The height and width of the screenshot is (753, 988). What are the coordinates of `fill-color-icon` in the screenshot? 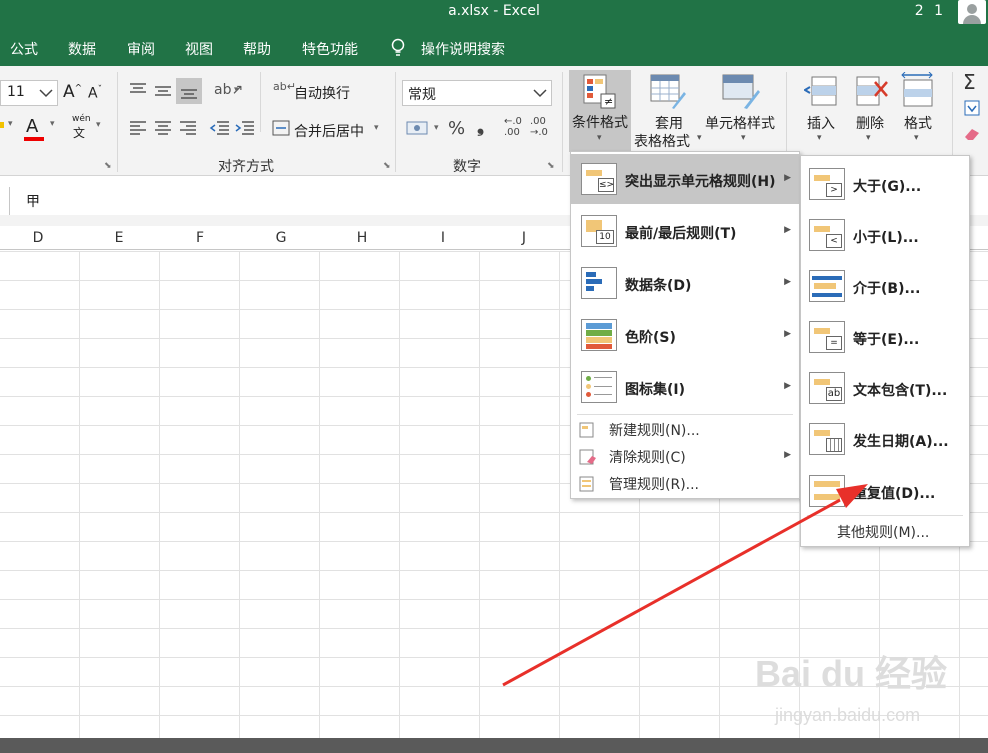 It's located at (2, 125).